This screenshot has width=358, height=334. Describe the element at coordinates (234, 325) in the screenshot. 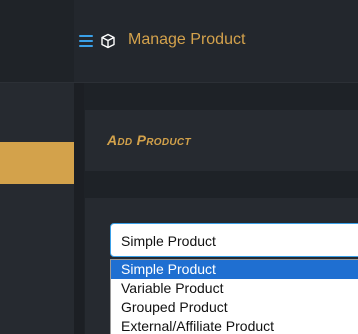

I see `dropdown-option-external-affiliate-product: External/Affiliate Product` at that location.